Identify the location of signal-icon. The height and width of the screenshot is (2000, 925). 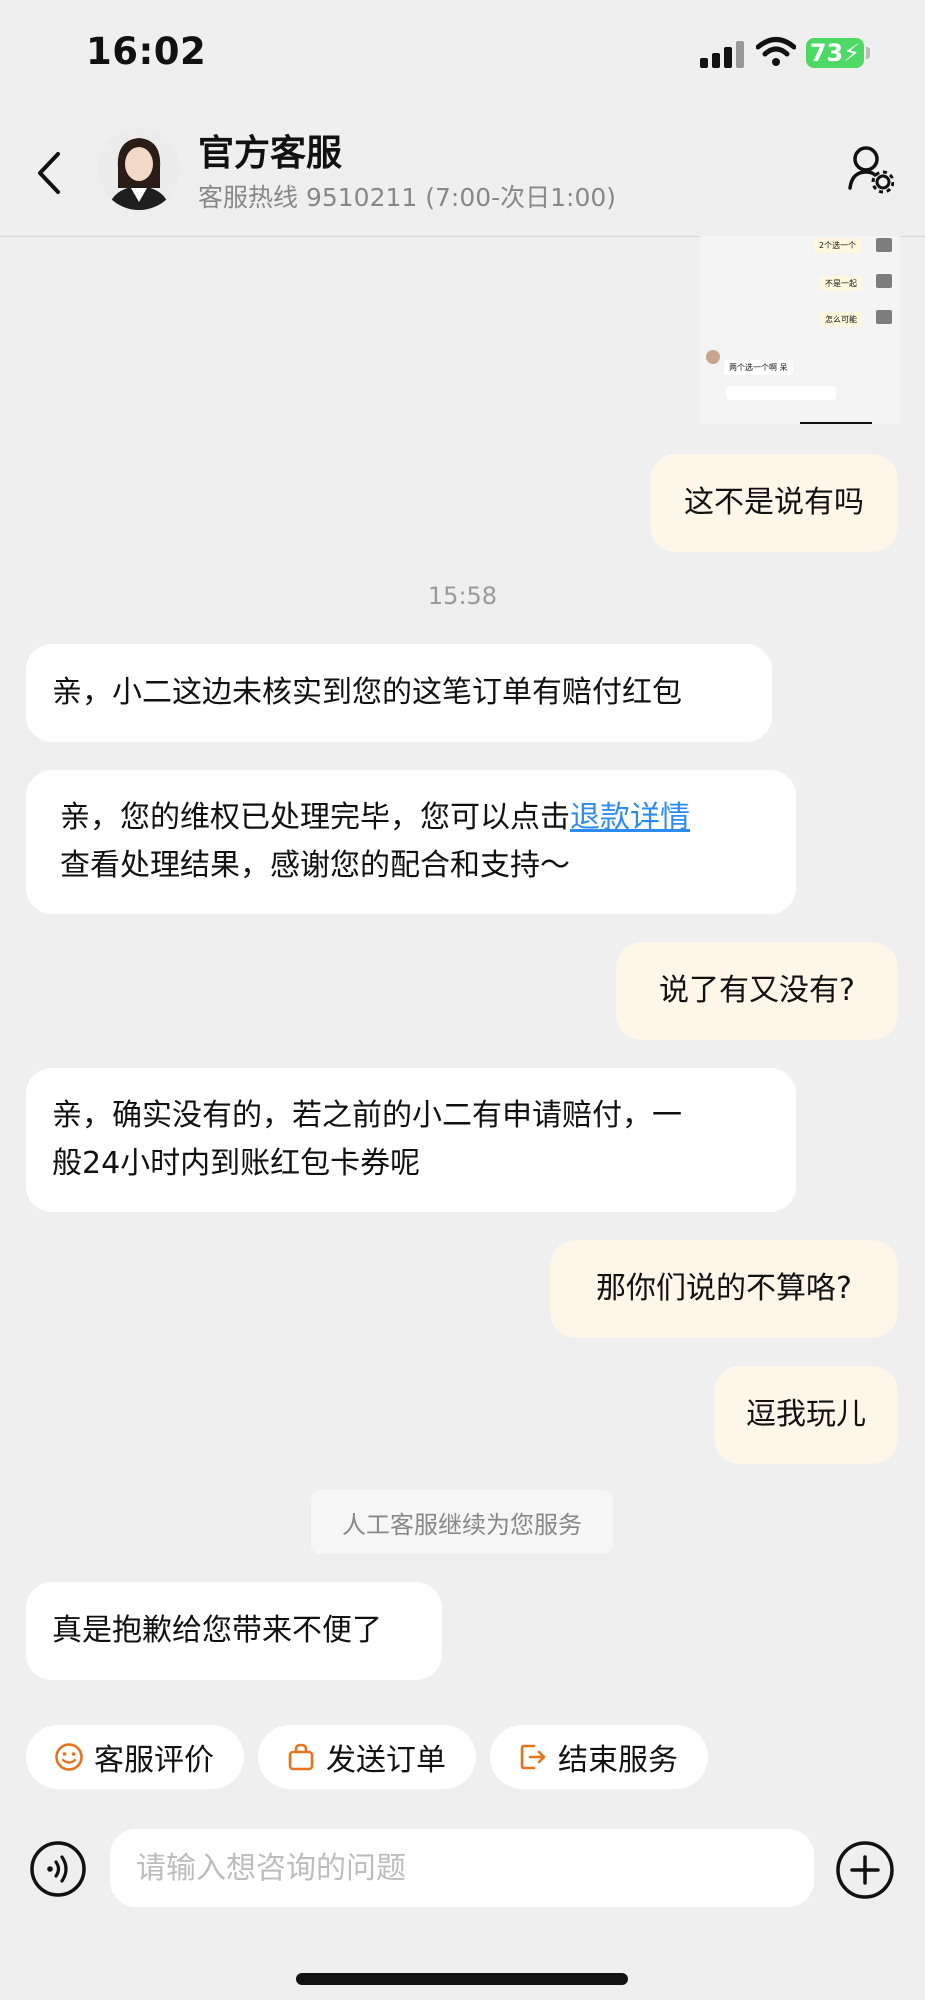
(722, 54).